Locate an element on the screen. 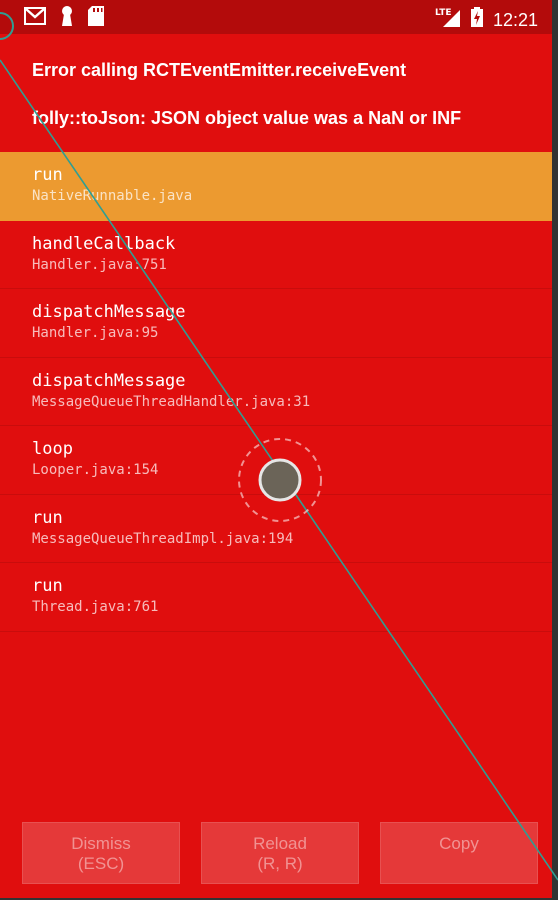 The height and width of the screenshot is (900, 558). lte-signal-icon: LTE is located at coordinates (448, 19).